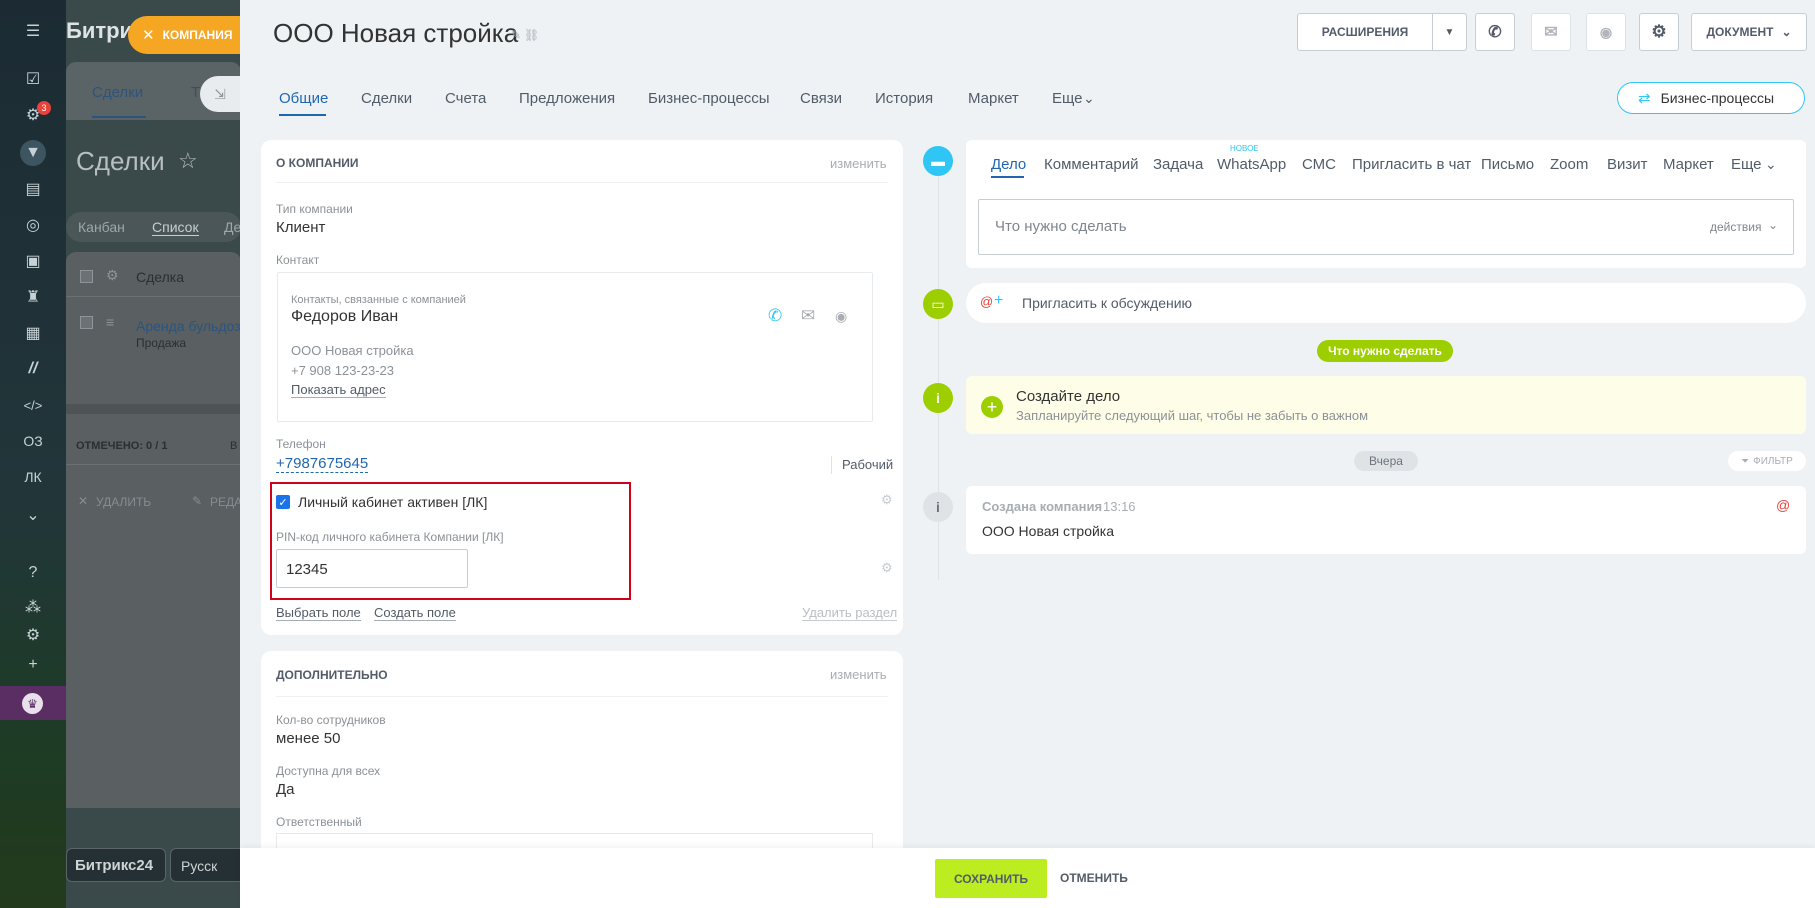  What do you see at coordinates (1569, 164) in the screenshot?
I see `tl-tab-zoom: Zoom` at bounding box center [1569, 164].